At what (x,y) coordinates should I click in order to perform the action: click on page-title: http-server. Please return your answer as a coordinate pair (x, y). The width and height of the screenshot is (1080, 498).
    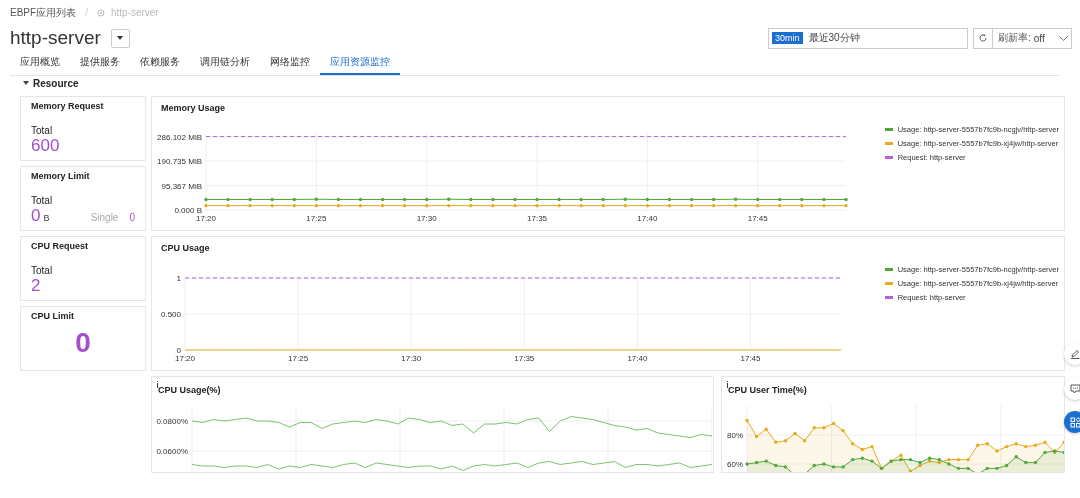
    Looking at the image, I should click on (55, 38).